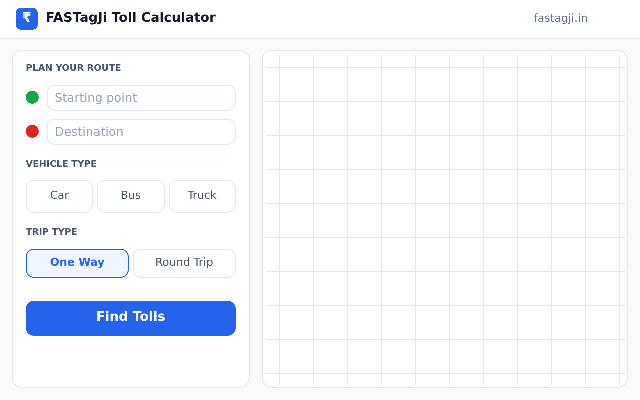 Image resolution: width=640 pixels, height=400 pixels. What do you see at coordinates (131, 19) in the screenshot?
I see `app-title: FASTagJi Toll Calculator` at bounding box center [131, 19].